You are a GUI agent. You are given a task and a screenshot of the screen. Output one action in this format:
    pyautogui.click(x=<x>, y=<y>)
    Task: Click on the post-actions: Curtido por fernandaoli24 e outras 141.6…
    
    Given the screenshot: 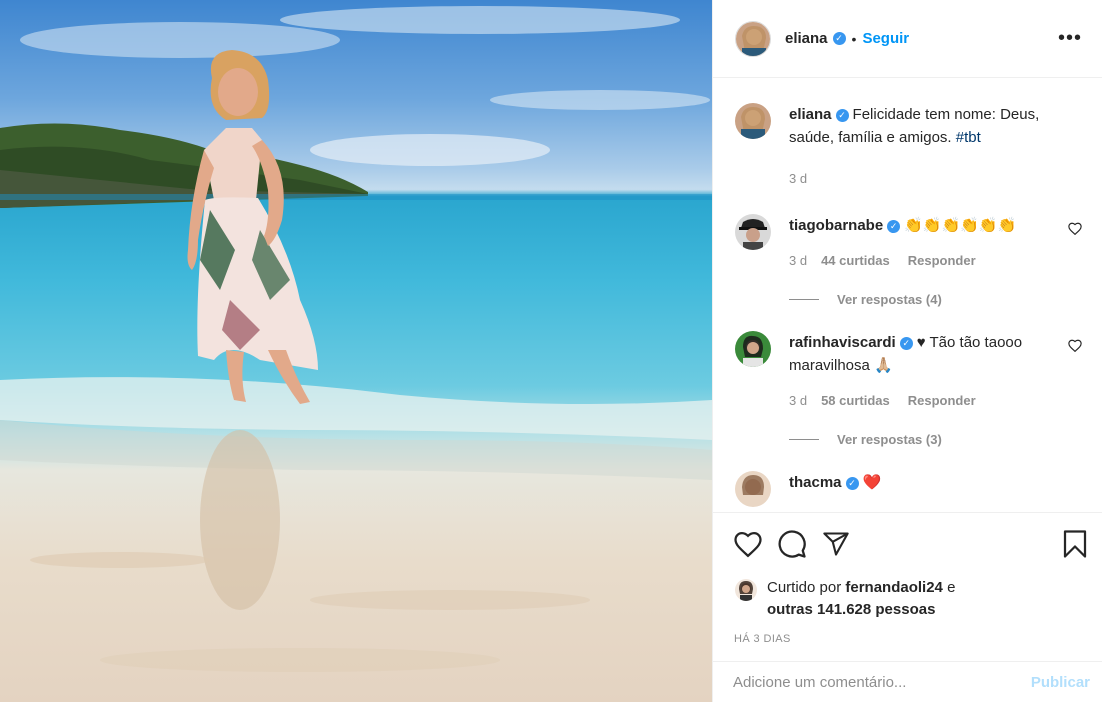 What is the action you would take?
    pyautogui.click(x=907, y=601)
    